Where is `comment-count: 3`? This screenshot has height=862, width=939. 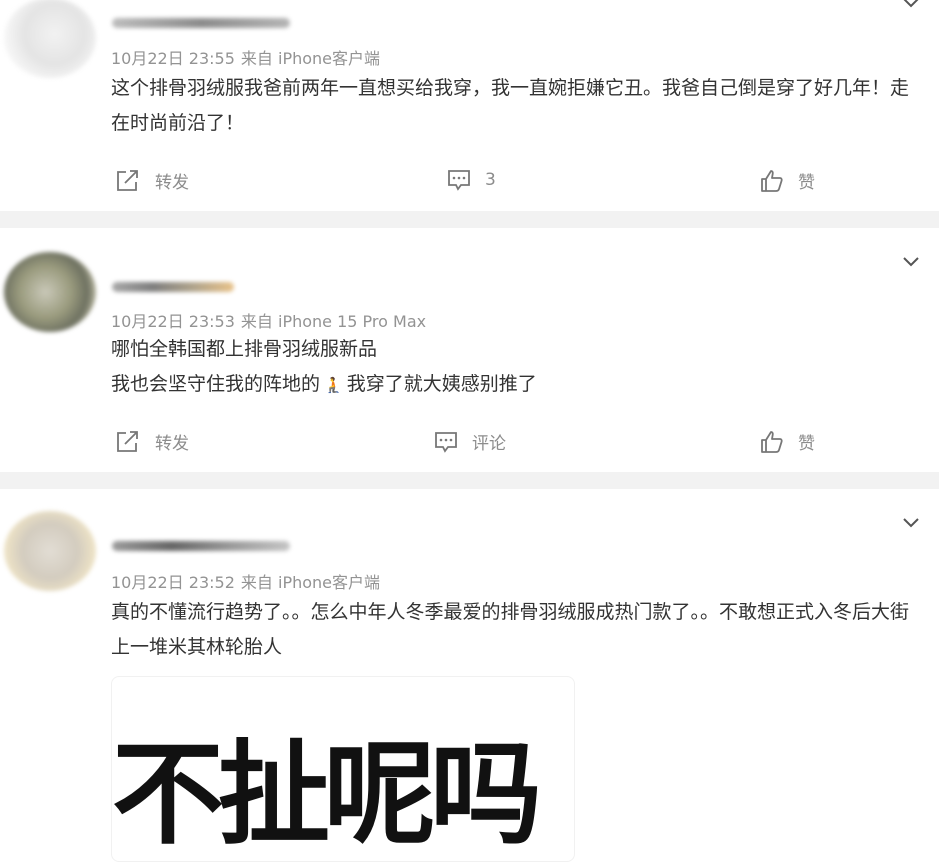 comment-count: 3 is located at coordinates (490, 180).